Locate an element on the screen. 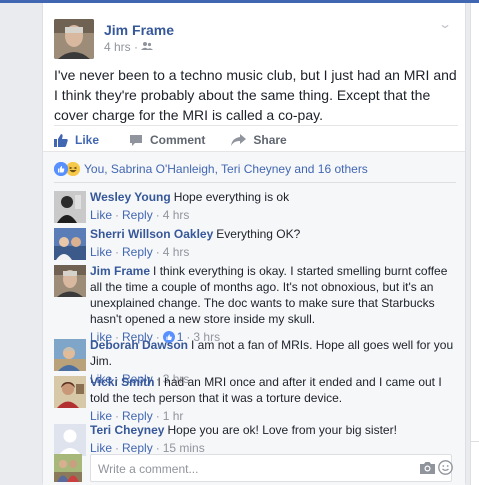  chevron-down-icon: ⌄ is located at coordinates (445, 24).